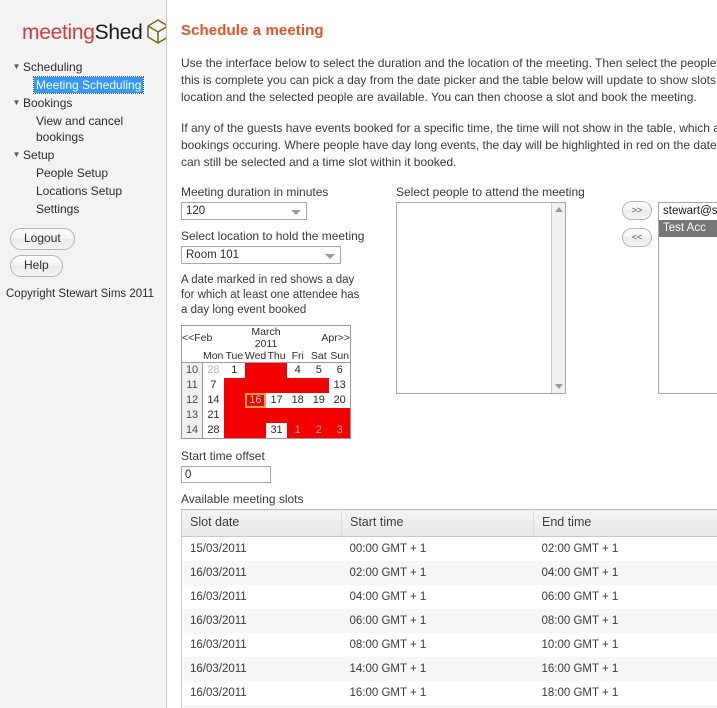 This screenshot has height=708, width=717. I want to click on calendar-month-label: March, so click(266, 332).